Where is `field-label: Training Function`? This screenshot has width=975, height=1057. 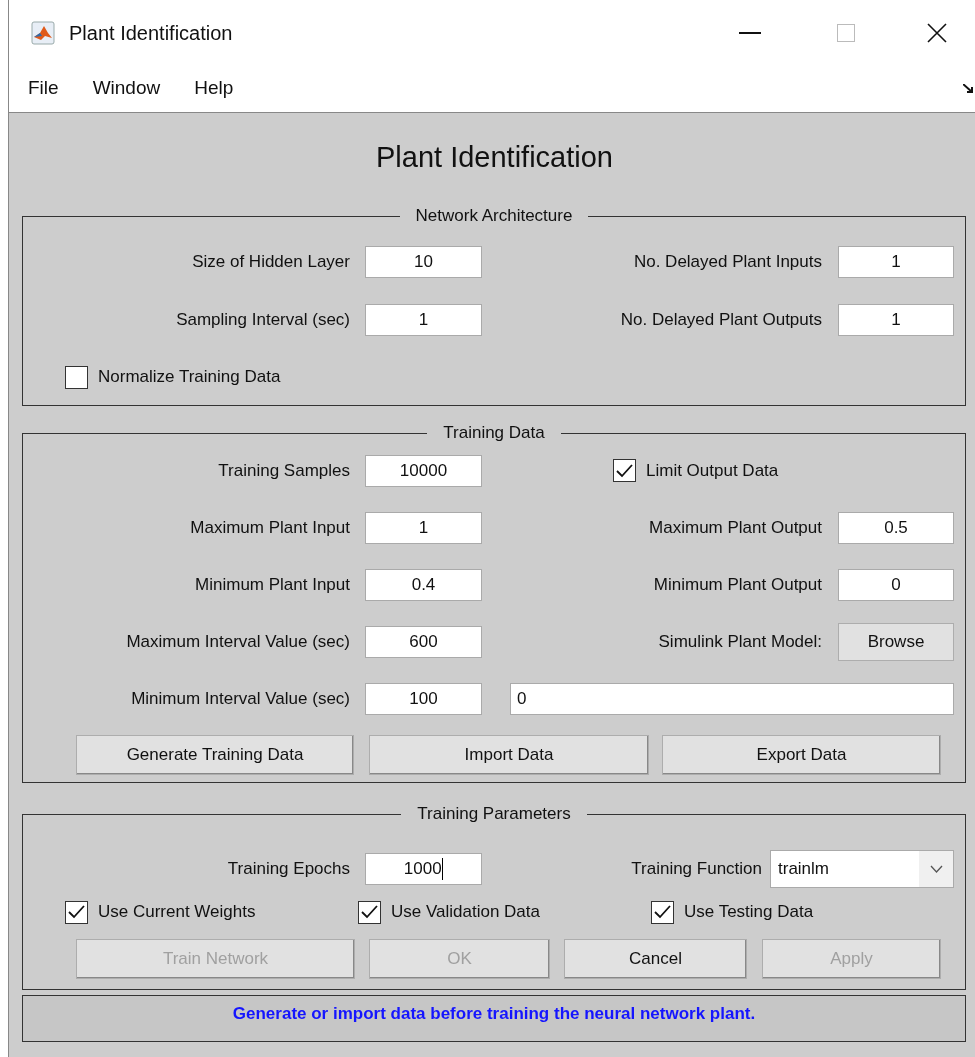
field-label: Training Function is located at coordinates (696, 869).